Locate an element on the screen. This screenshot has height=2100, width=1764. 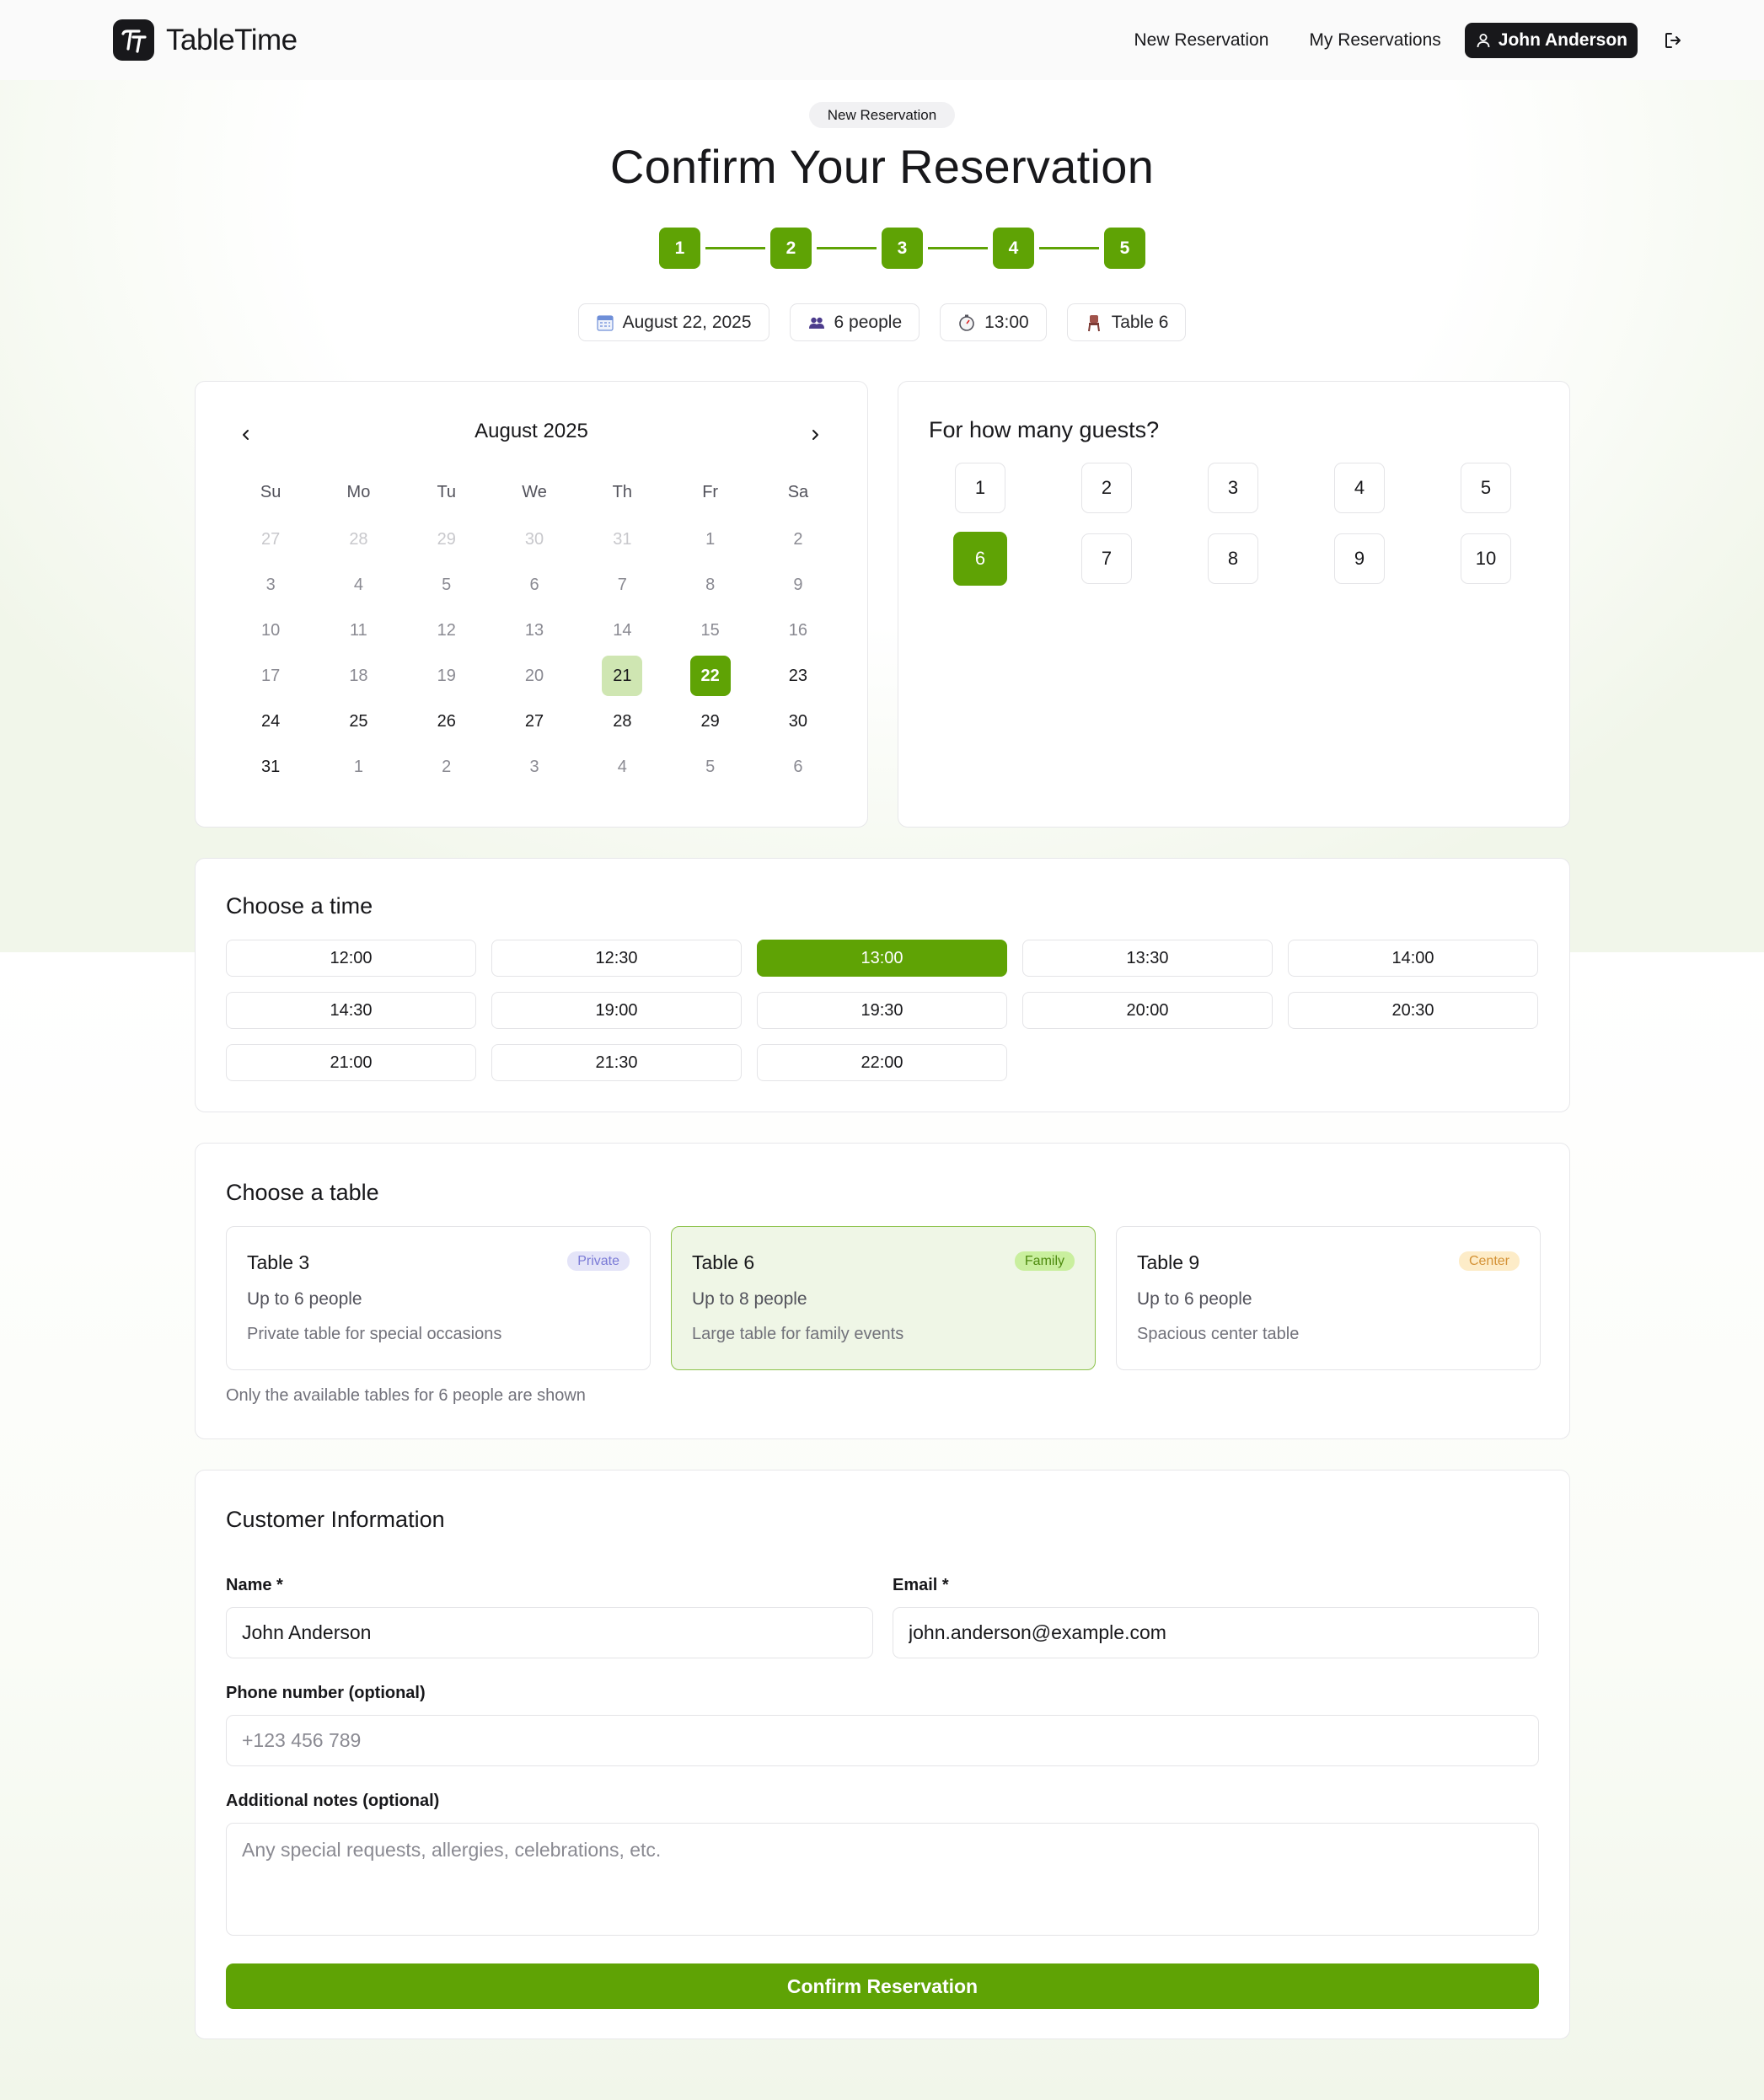
calendar-day: 29 is located at coordinates (709, 721).